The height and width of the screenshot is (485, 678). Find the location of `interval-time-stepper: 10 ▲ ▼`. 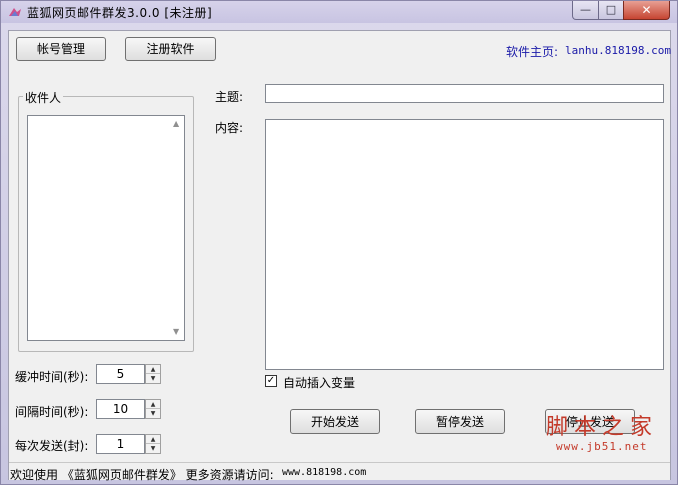

interval-time-stepper: 10 ▲ ▼ is located at coordinates (128, 409).